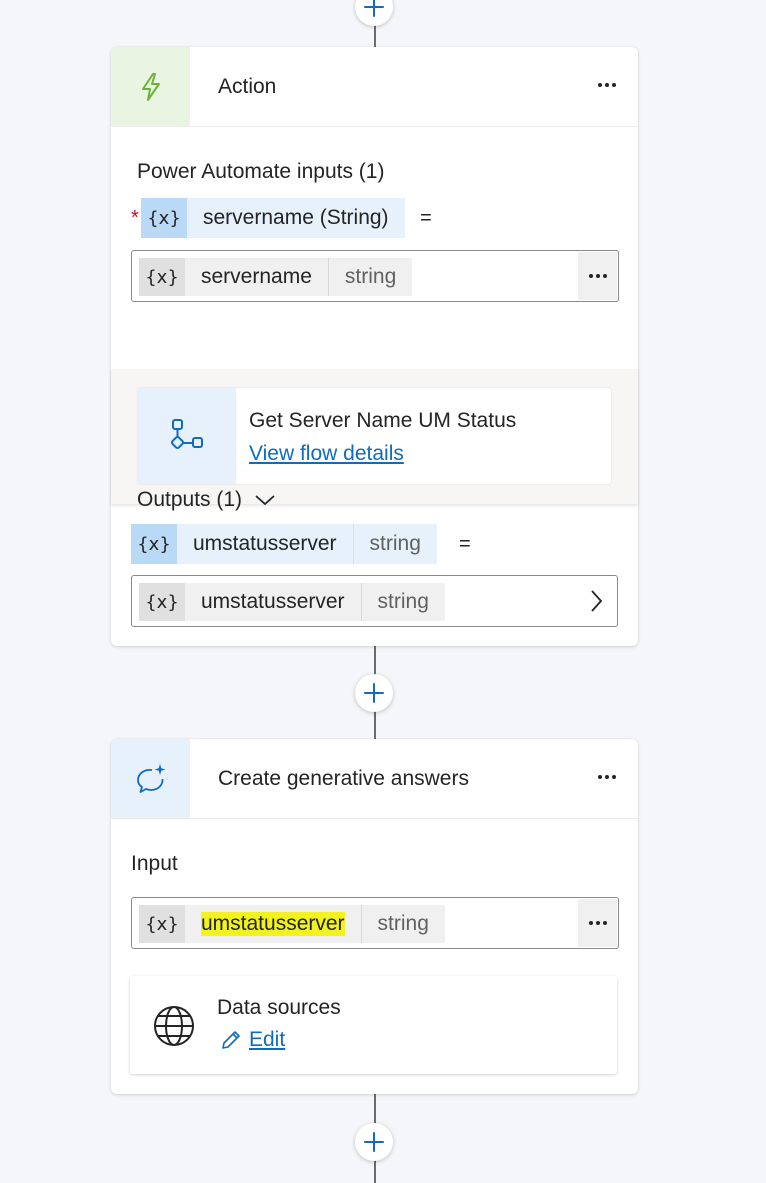  I want to click on flow-icon-box, so click(187, 436).